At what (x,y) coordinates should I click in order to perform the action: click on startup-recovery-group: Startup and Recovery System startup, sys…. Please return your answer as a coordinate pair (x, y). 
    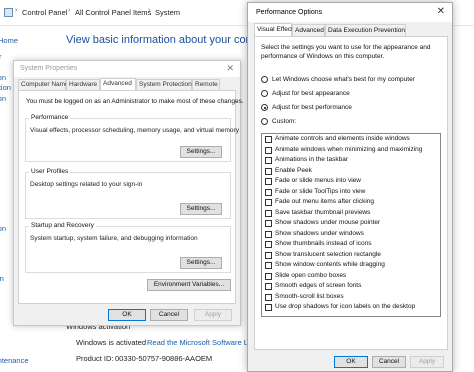
    Looking at the image, I should click on (128, 247).